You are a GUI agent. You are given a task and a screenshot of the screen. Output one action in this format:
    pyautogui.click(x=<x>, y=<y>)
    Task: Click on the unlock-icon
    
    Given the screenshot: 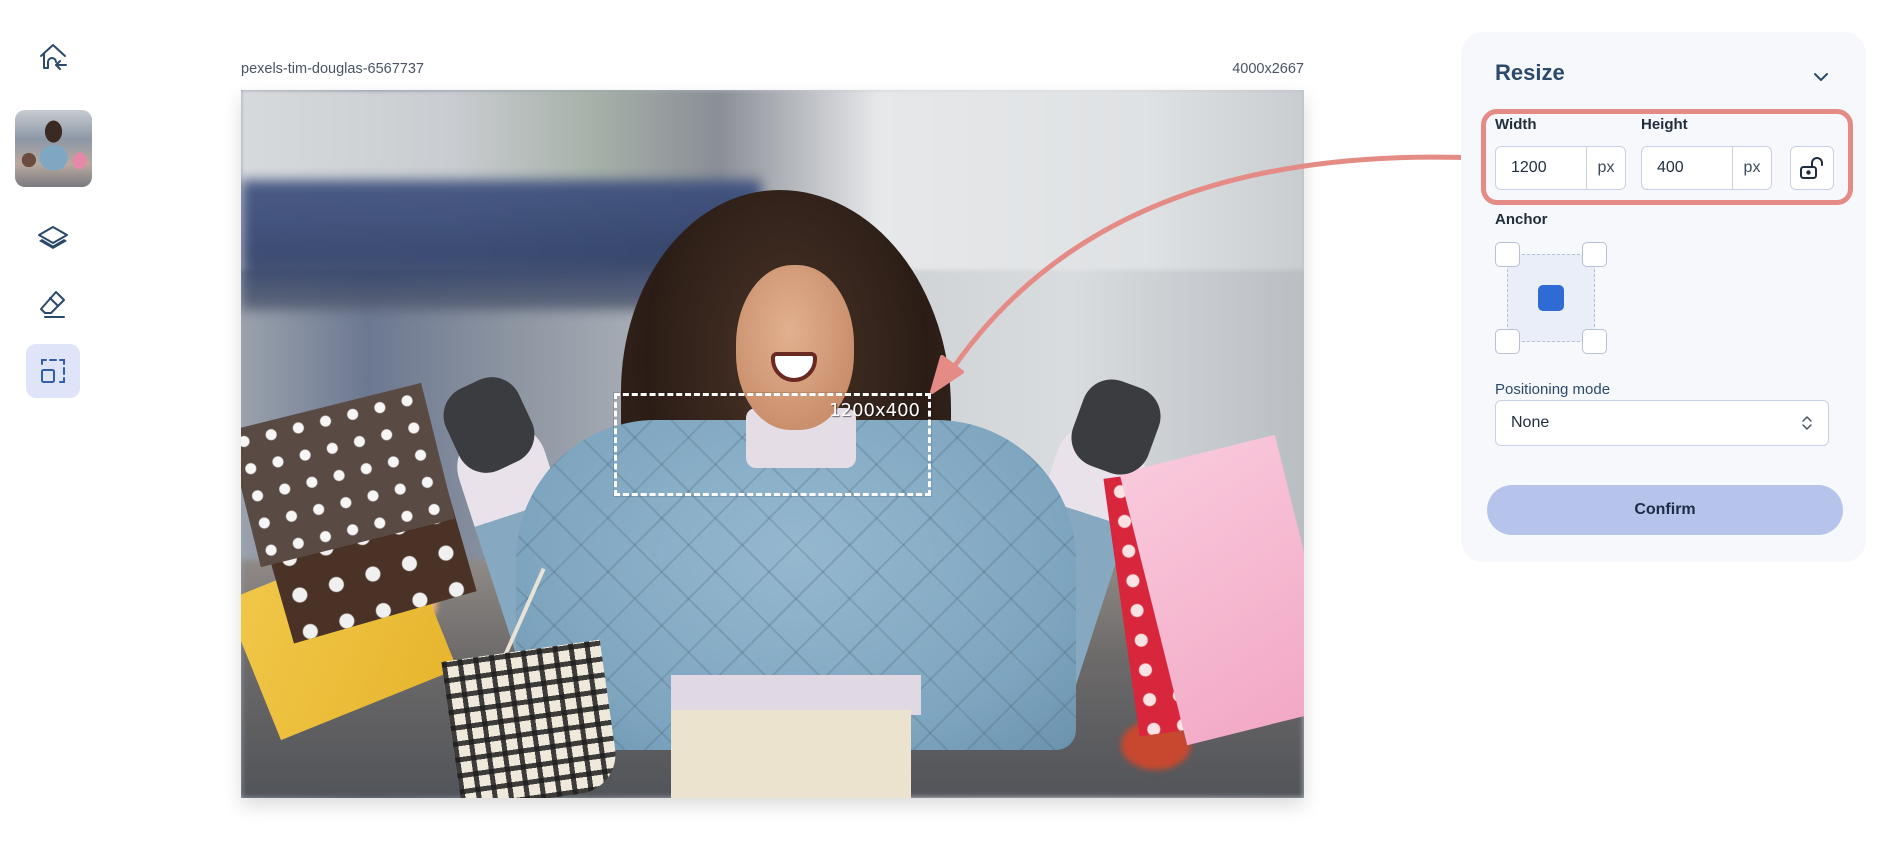 What is the action you would take?
    pyautogui.click(x=1811, y=168)
    